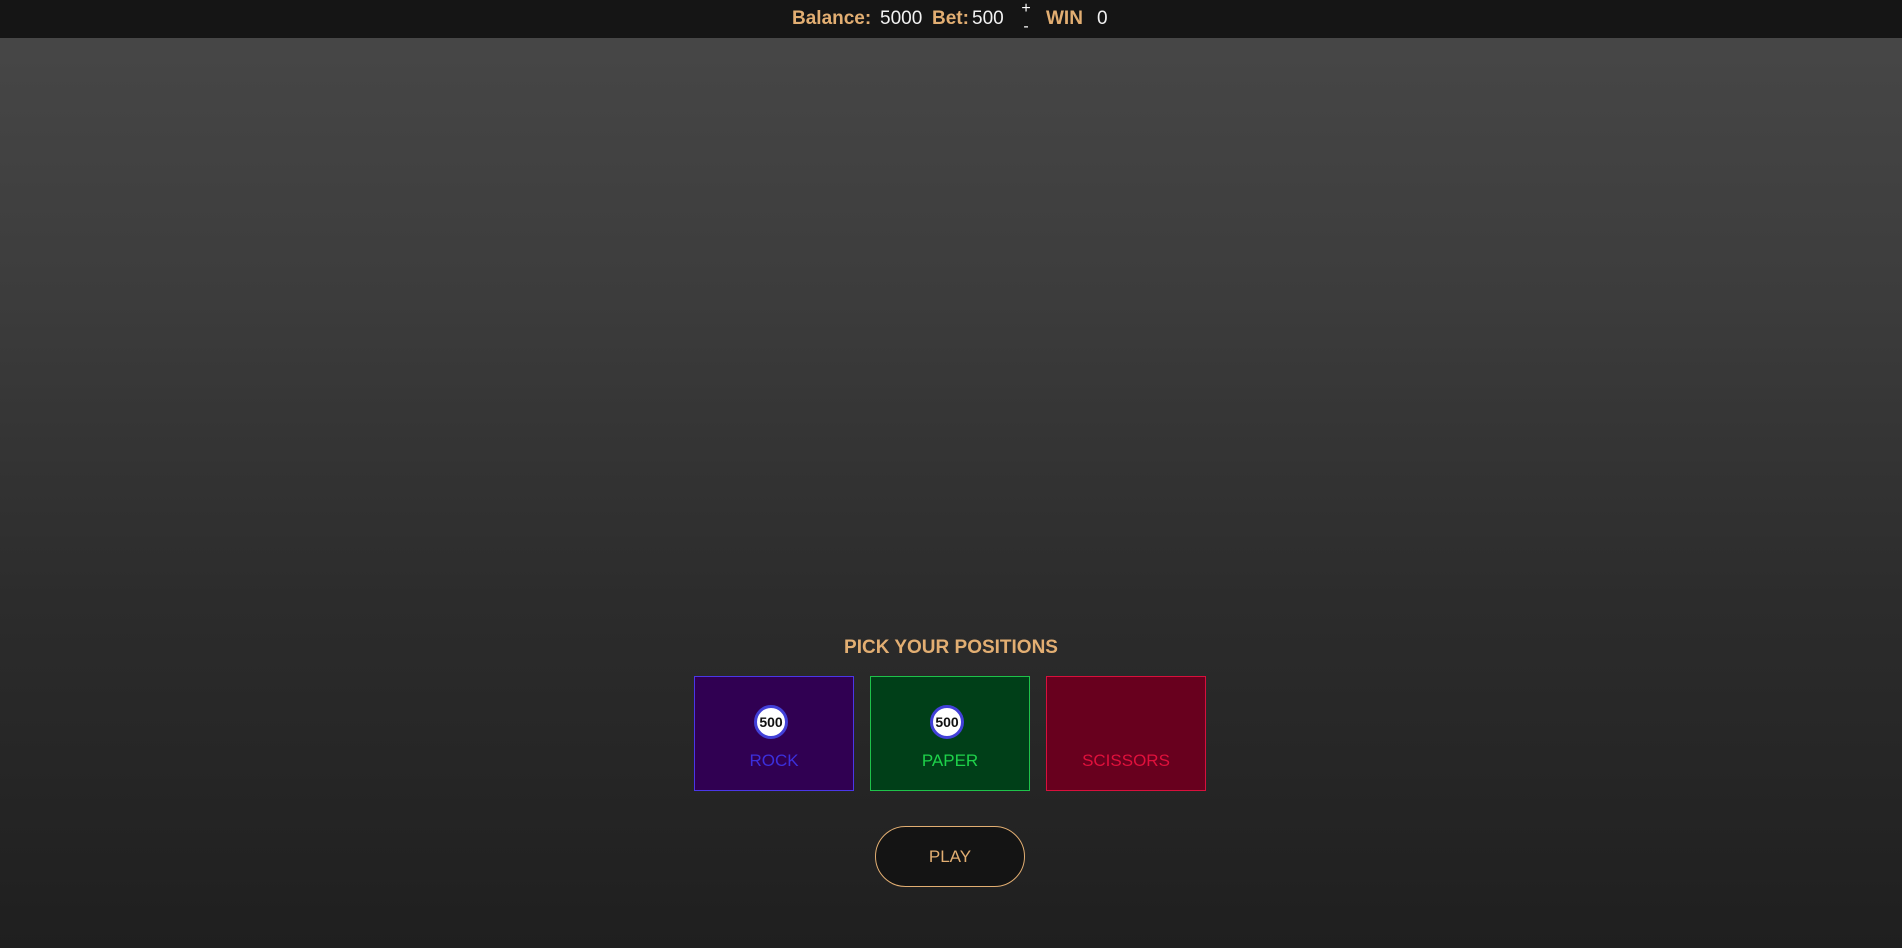 This screenshot has height=948, width=1902. I want to click on balance-label: Balance:, so click(832, 18).